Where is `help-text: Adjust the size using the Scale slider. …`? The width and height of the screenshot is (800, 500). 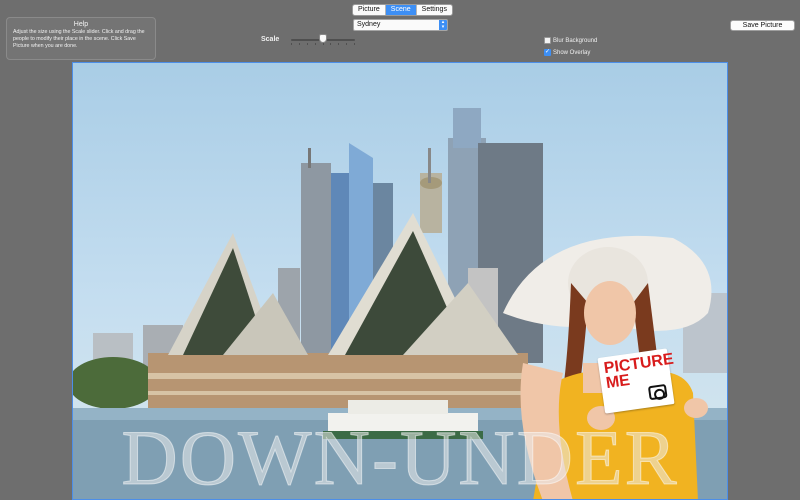
help-text: Adjust the size using the Scale slider. … is located at coordinates (79, 39).